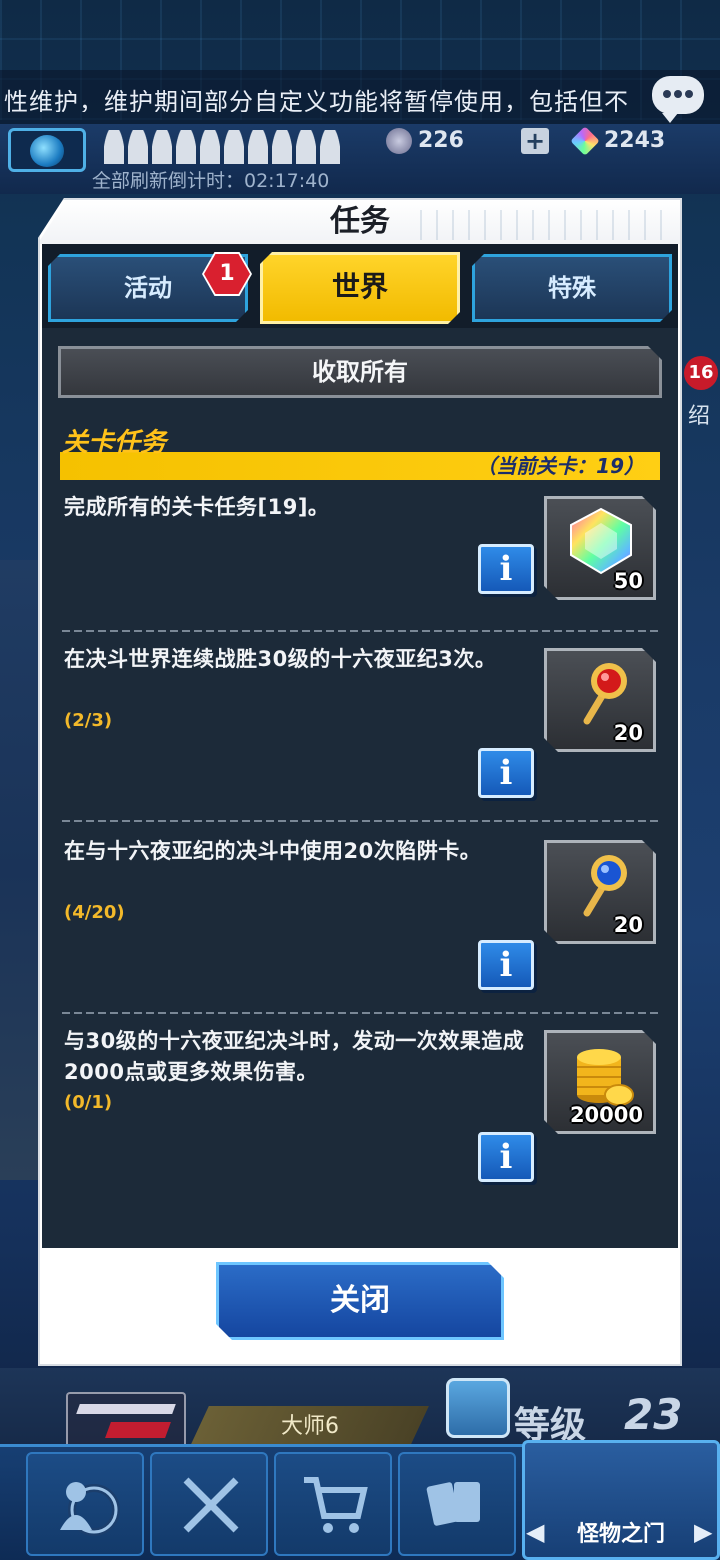 The width and height of the screenshot is (720, 1560). I want to click on player-slots, so click(224, 148).